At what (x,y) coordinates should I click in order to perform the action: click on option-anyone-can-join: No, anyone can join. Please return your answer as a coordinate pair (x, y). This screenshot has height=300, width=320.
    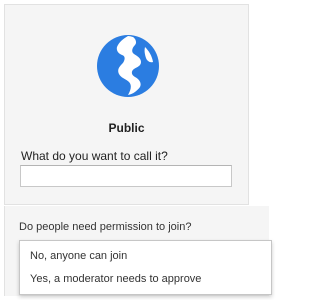
    Looking at the image, I should click on (145, 256).